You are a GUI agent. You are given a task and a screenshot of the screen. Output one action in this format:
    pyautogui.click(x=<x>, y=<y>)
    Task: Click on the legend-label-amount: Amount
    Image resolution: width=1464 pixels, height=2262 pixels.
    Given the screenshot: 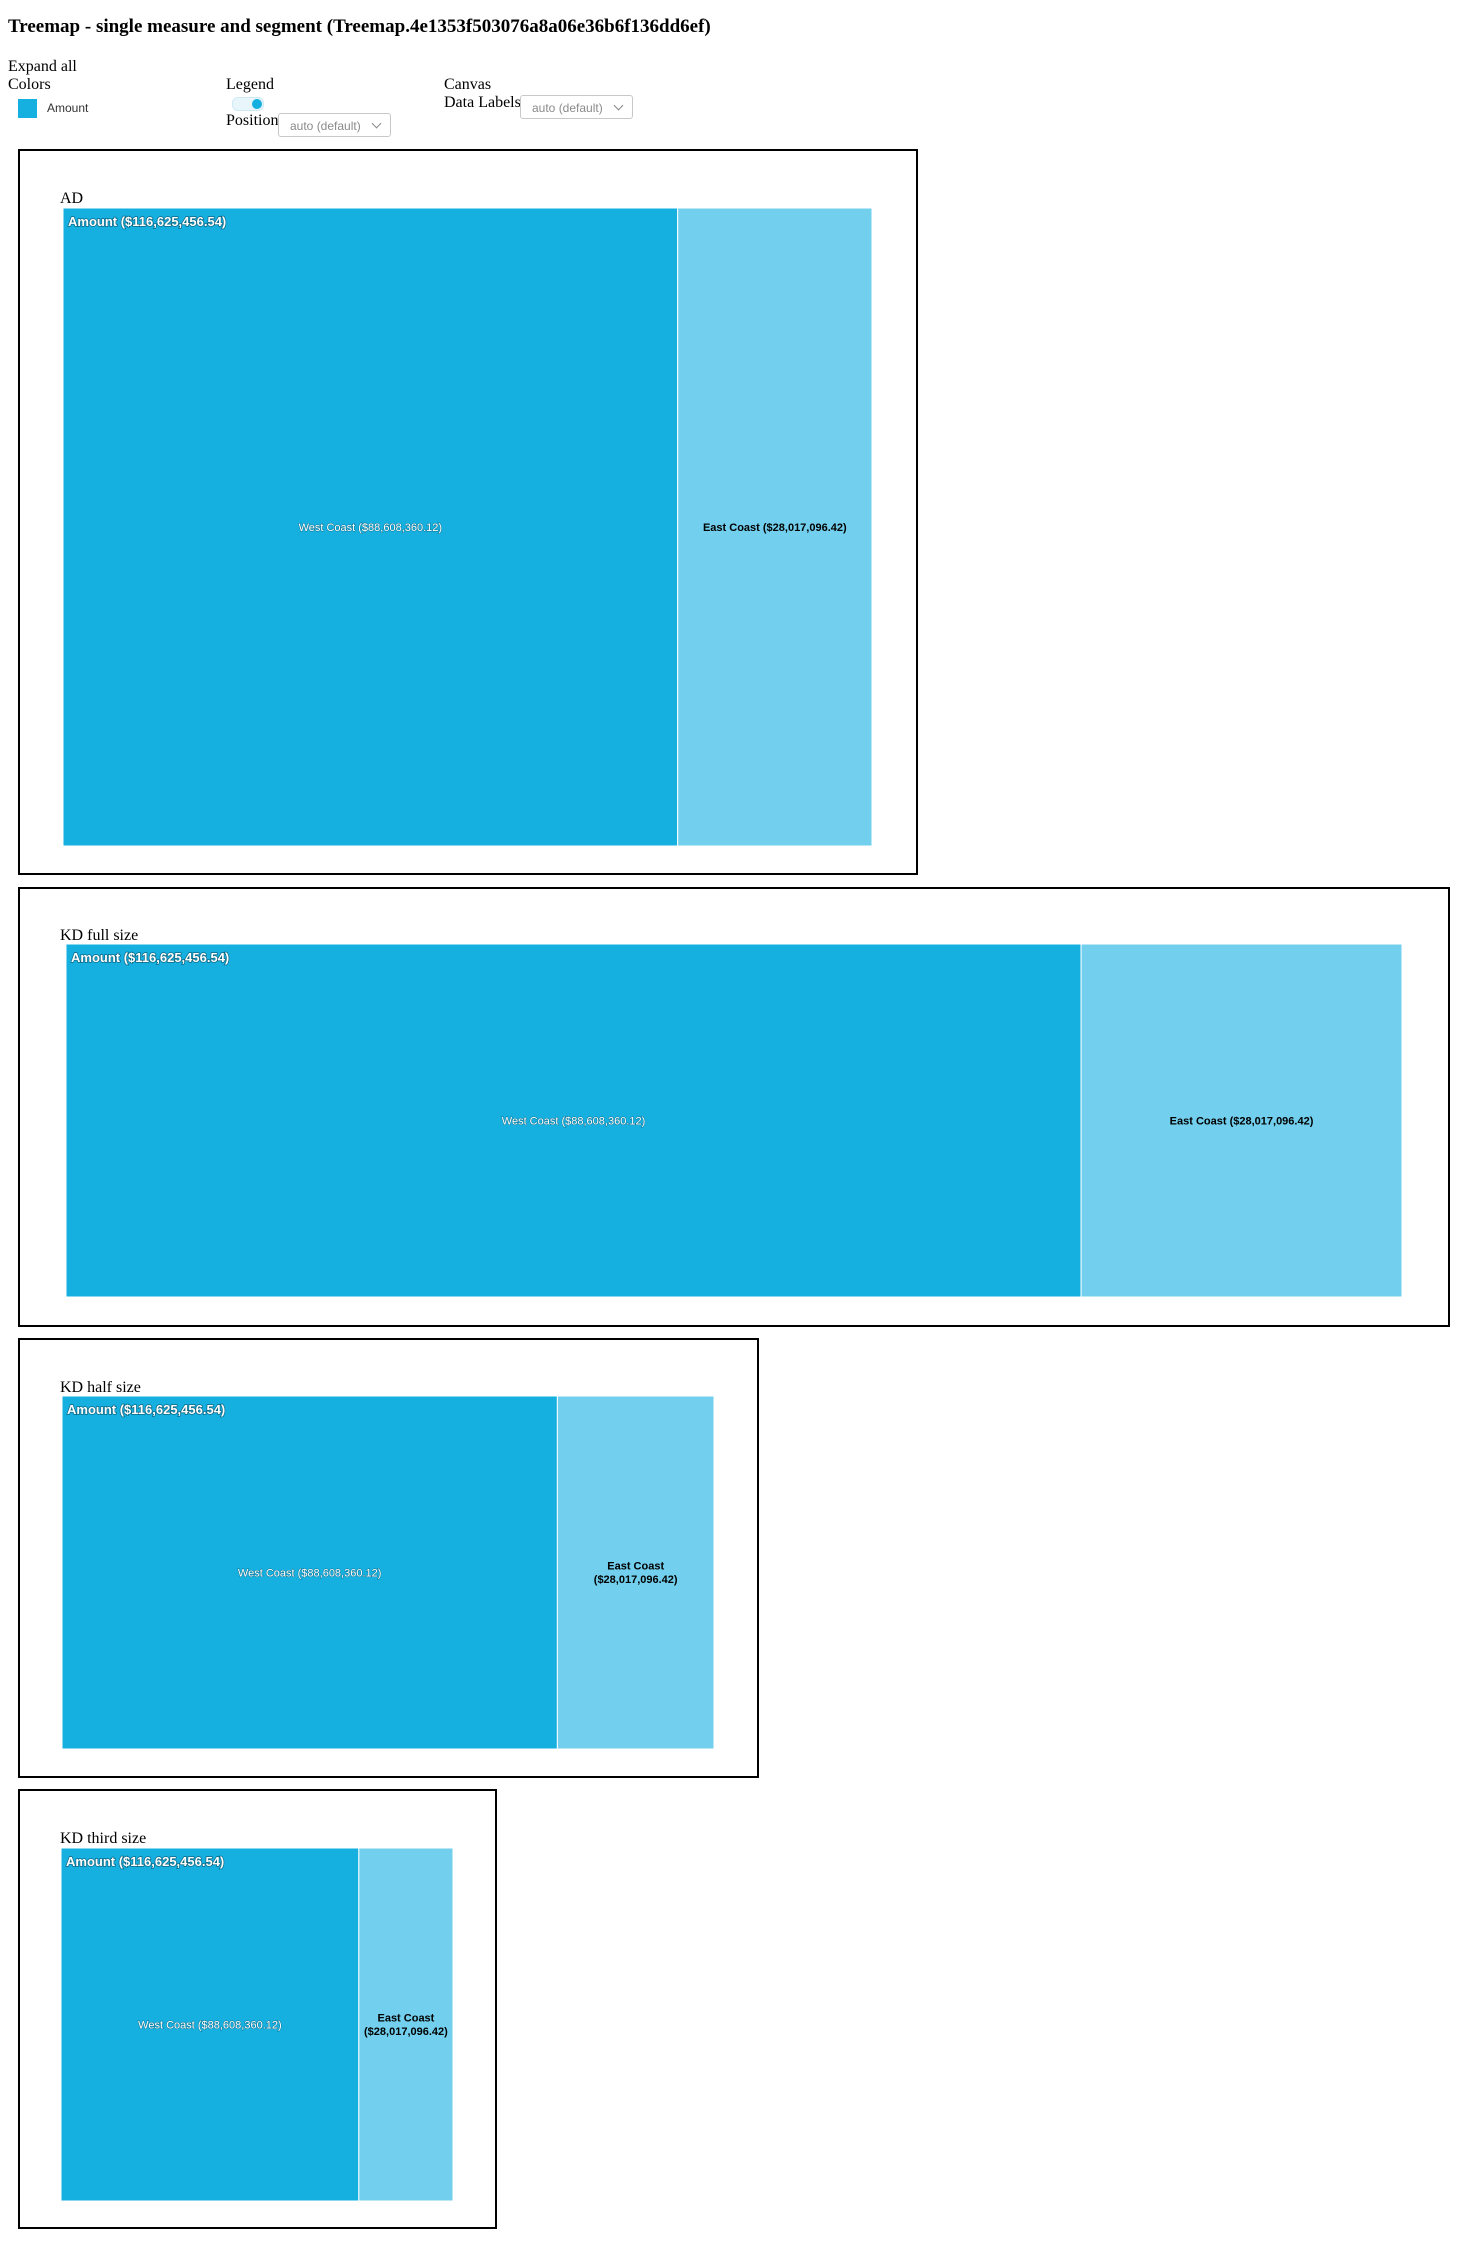 What is the action you would take?
    pyautogui.click(x=68, y=108)
    